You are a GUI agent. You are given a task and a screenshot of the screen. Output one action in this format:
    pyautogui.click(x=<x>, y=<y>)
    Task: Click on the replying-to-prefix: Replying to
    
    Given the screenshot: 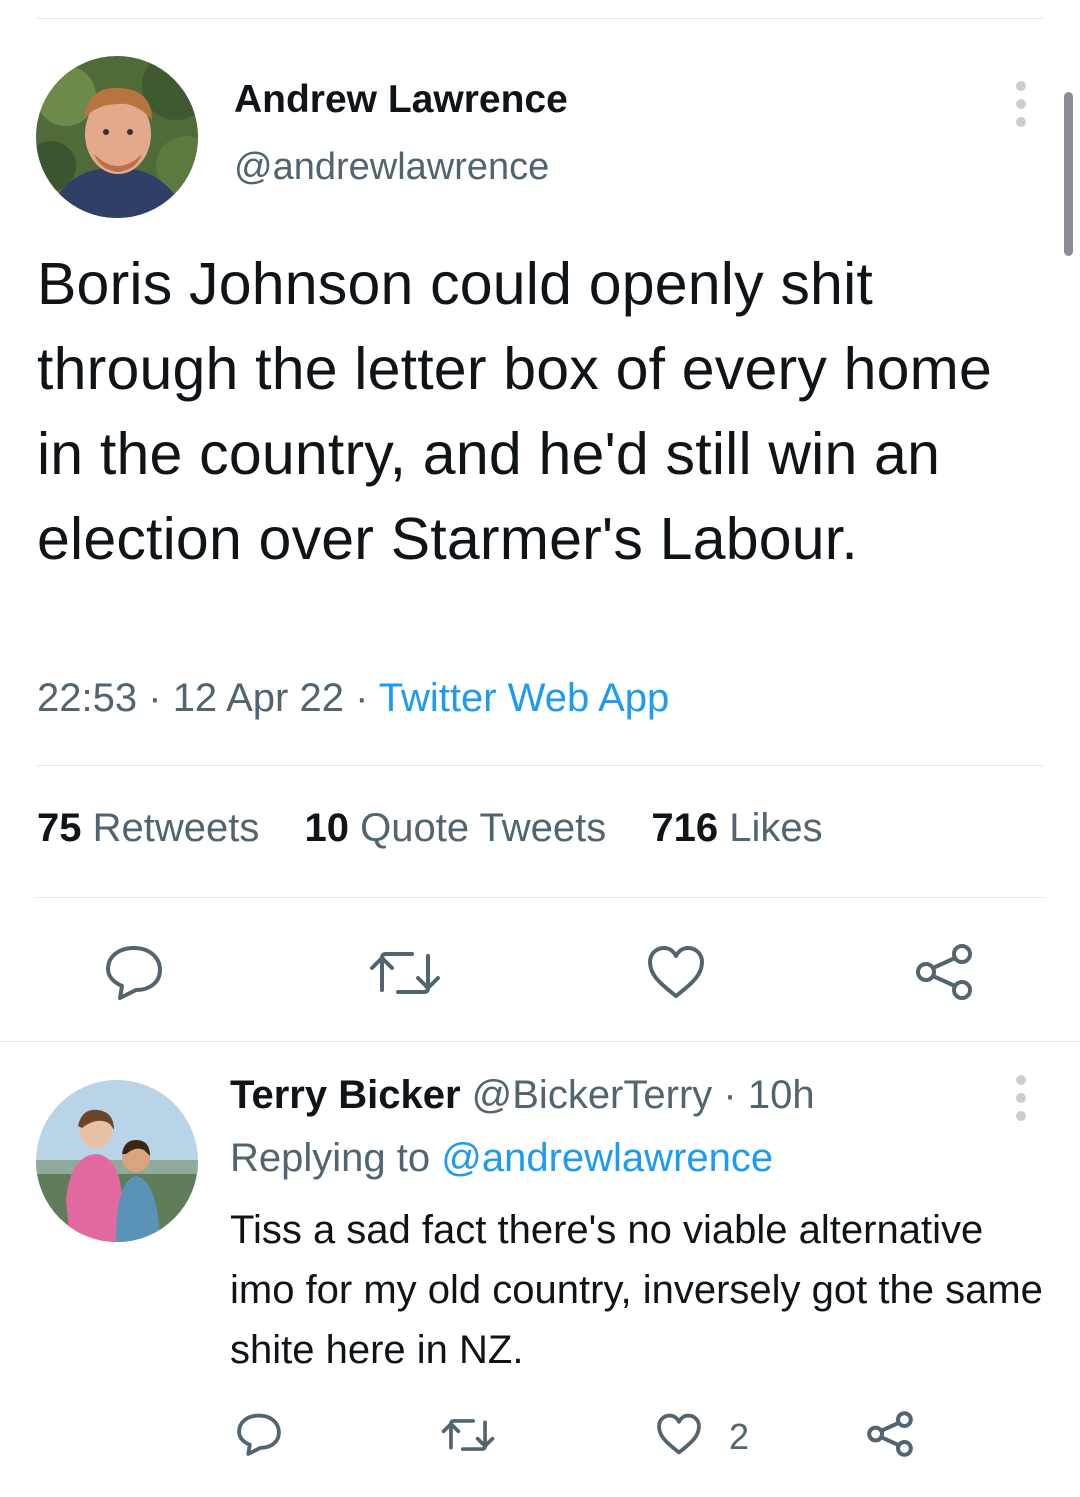 What is the action you would take?
    pyautogui.click(x=330, y=1158)
    